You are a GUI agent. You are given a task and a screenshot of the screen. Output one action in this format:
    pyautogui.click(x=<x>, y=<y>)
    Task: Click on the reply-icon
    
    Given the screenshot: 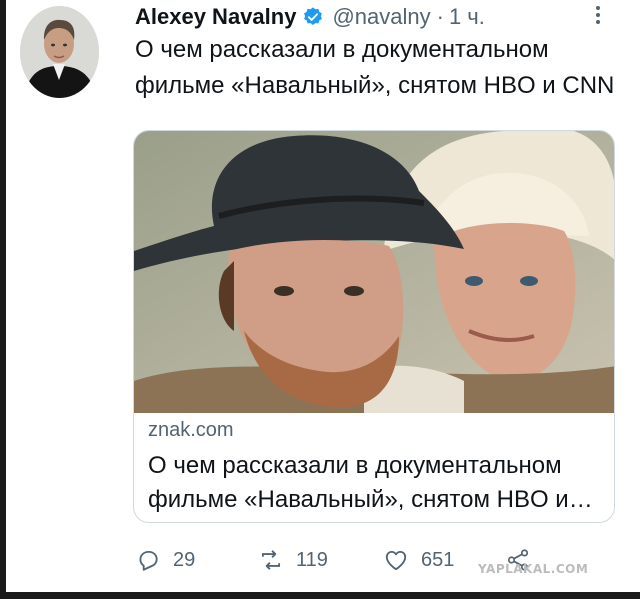 What is the action you would take?
    pyautogui.click(x=148, y=560)
    